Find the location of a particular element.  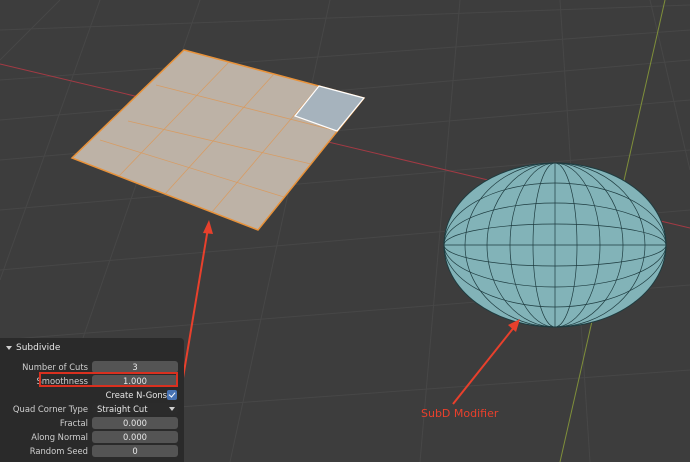

smoothness-row: Smoothness 1.000 is located at coordinates (92, 381).